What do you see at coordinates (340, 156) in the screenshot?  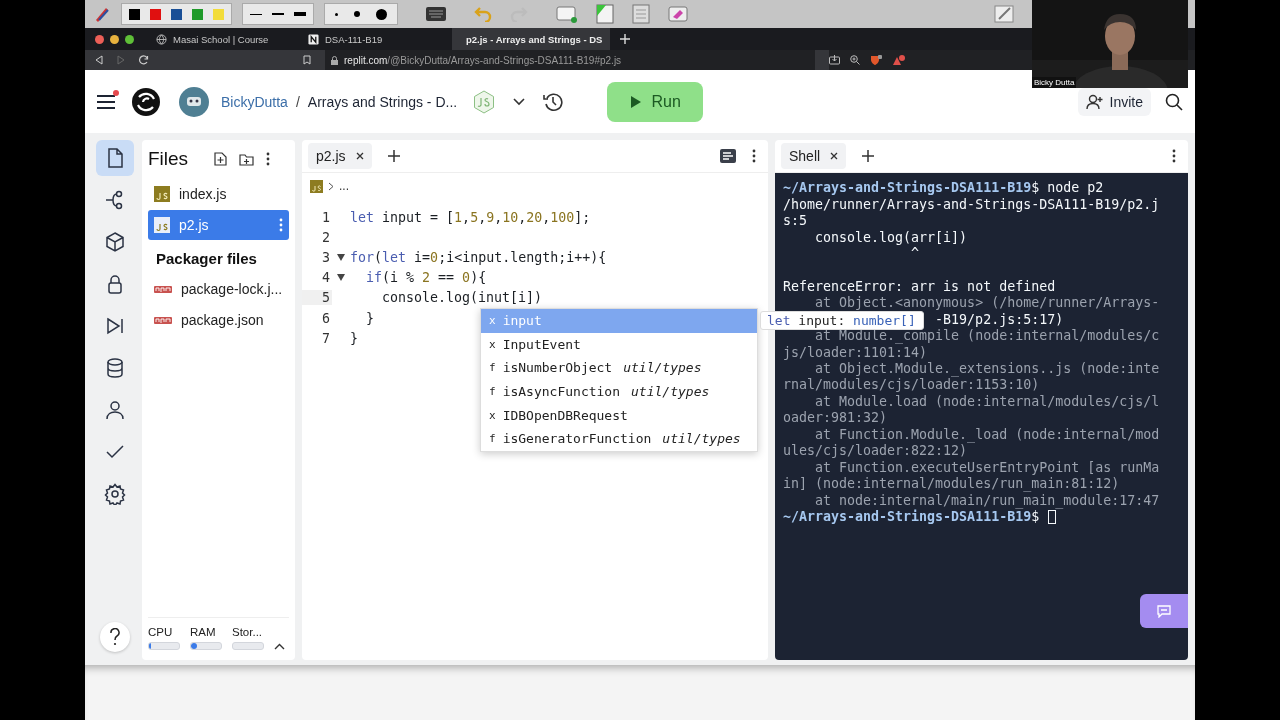 I see `file-tab: p2.js` at bounding box center [340, 156].